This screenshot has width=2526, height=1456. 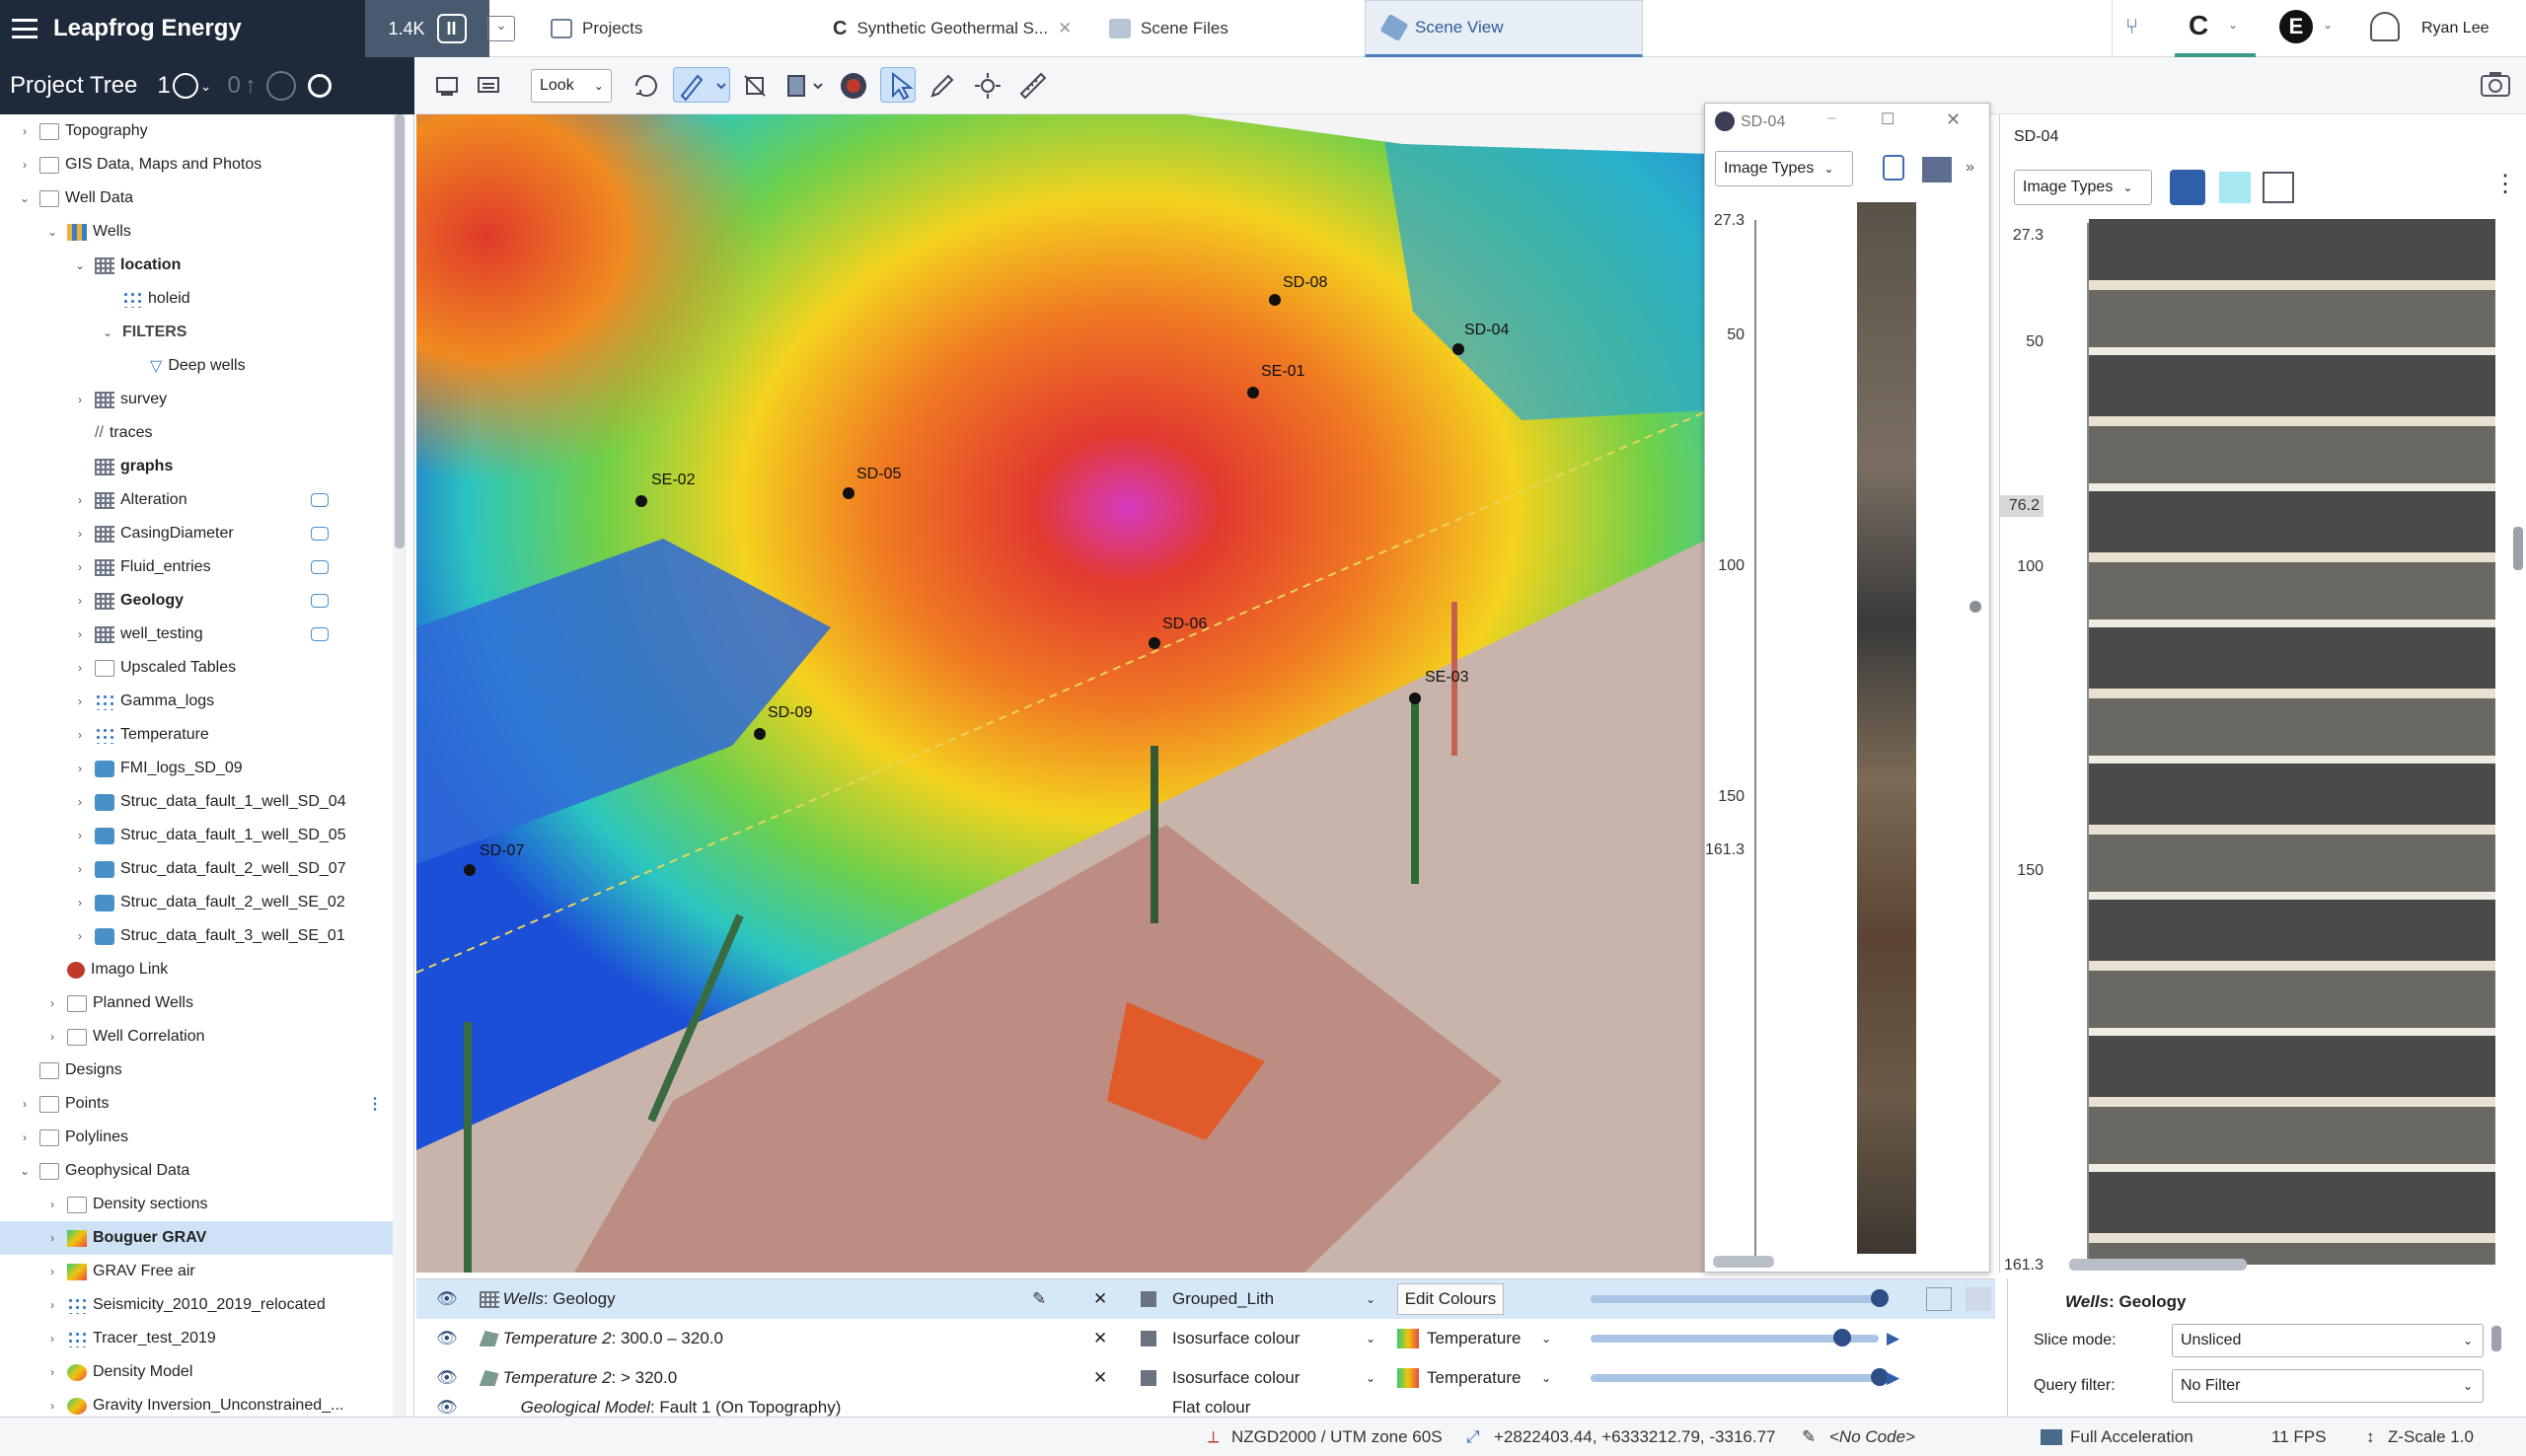 What do you see at coordinates (196, 232) in the screenshot?
I see `tree-item-wells: ⌄ Wells` at bounding box center [196, 232].